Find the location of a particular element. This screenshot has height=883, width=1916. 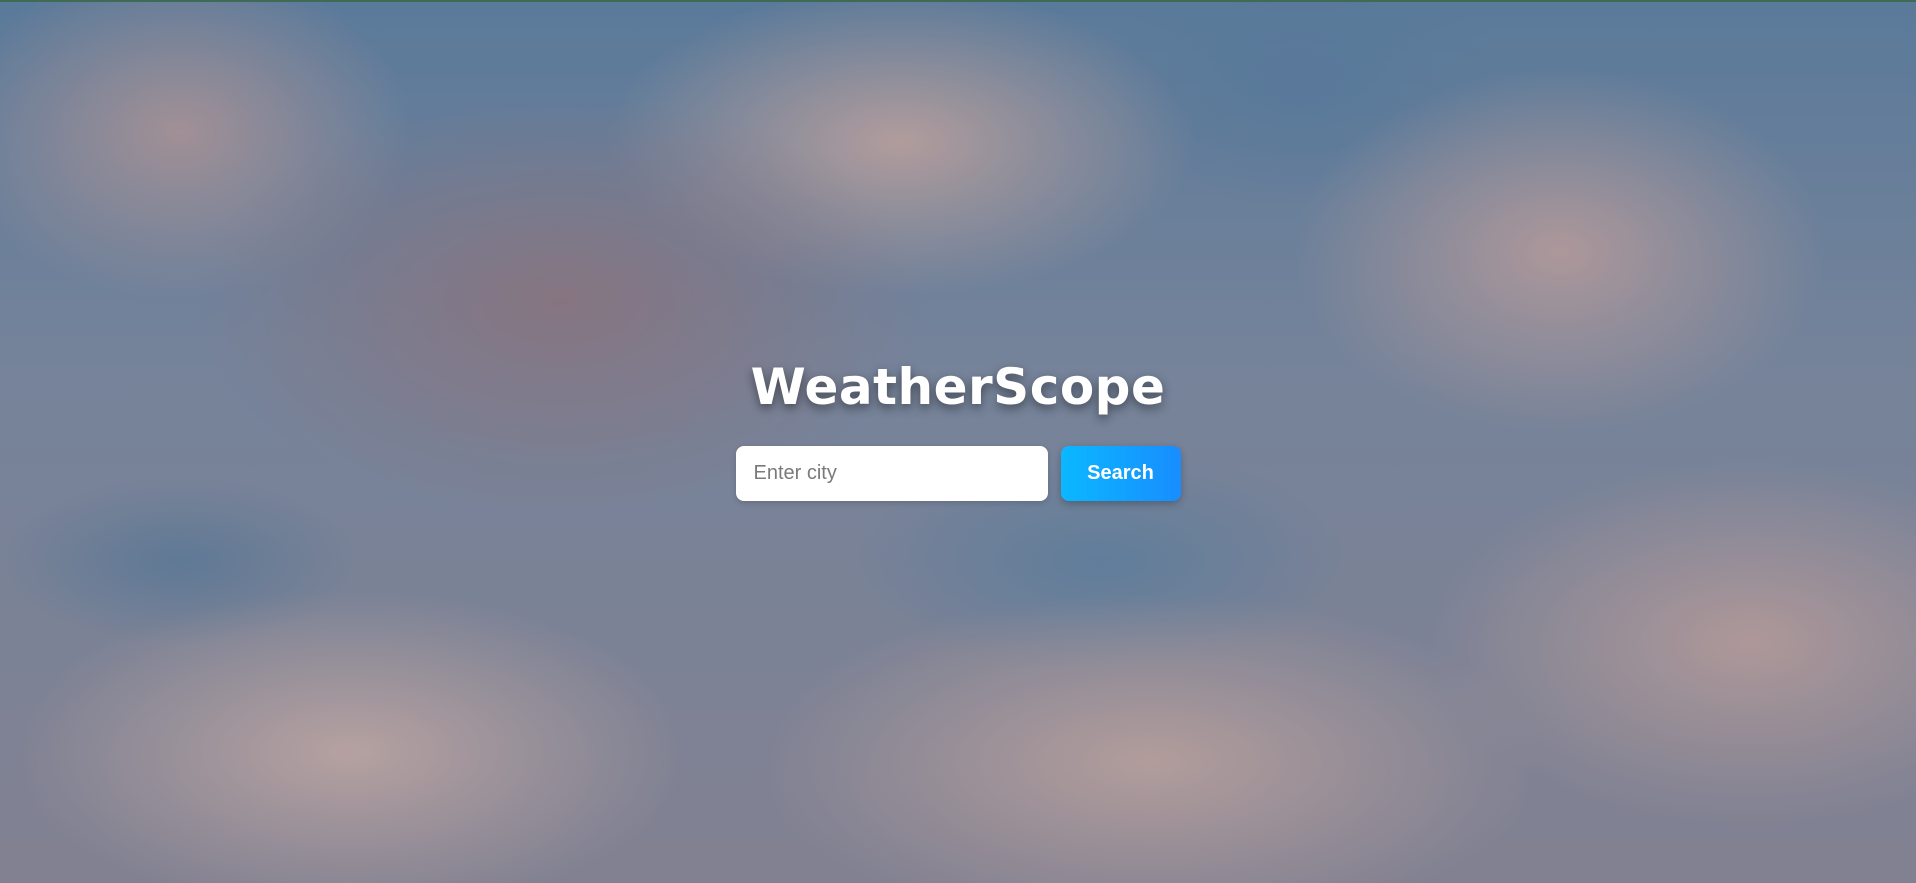

app-title: WeatherScope is located at coordinates (958, 387).